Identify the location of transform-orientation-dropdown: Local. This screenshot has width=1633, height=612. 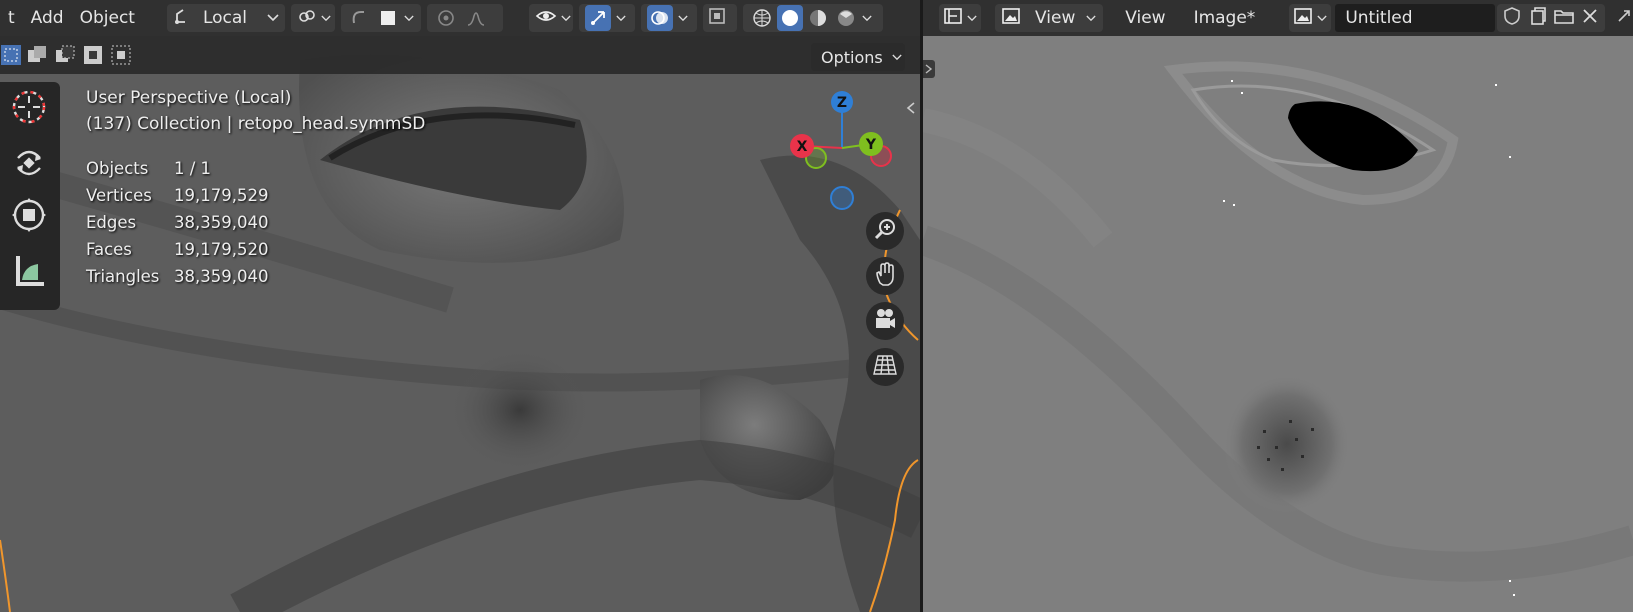
(225, 18).